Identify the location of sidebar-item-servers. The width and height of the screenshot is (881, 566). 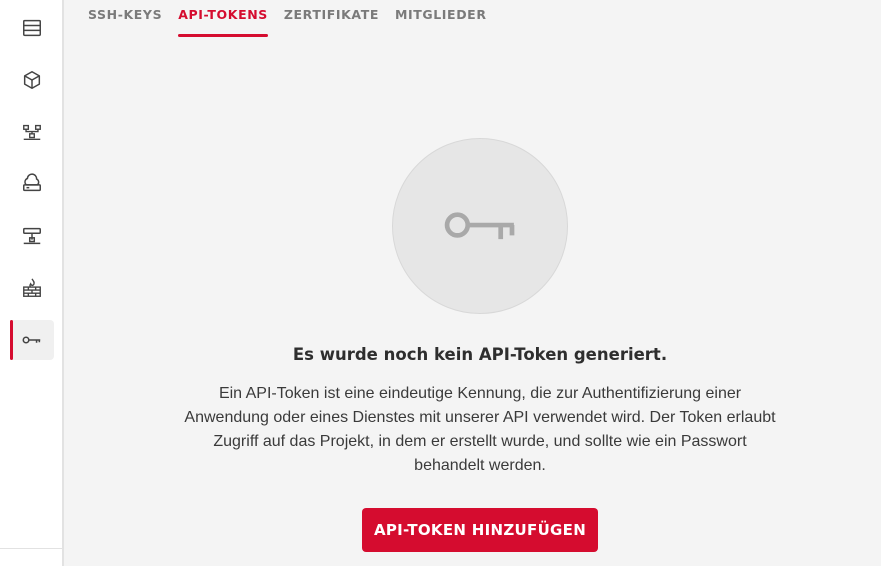
(32, 28).